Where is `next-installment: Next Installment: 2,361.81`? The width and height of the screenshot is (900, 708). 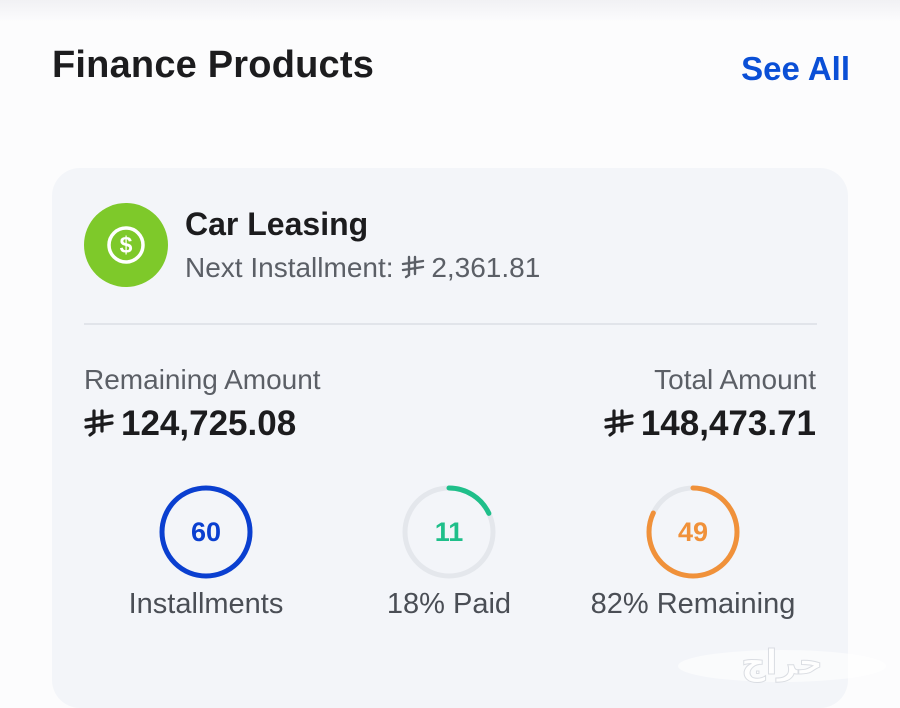
next-installment: Next Installment: 2,361.81 is located at coordinates (362, 268).